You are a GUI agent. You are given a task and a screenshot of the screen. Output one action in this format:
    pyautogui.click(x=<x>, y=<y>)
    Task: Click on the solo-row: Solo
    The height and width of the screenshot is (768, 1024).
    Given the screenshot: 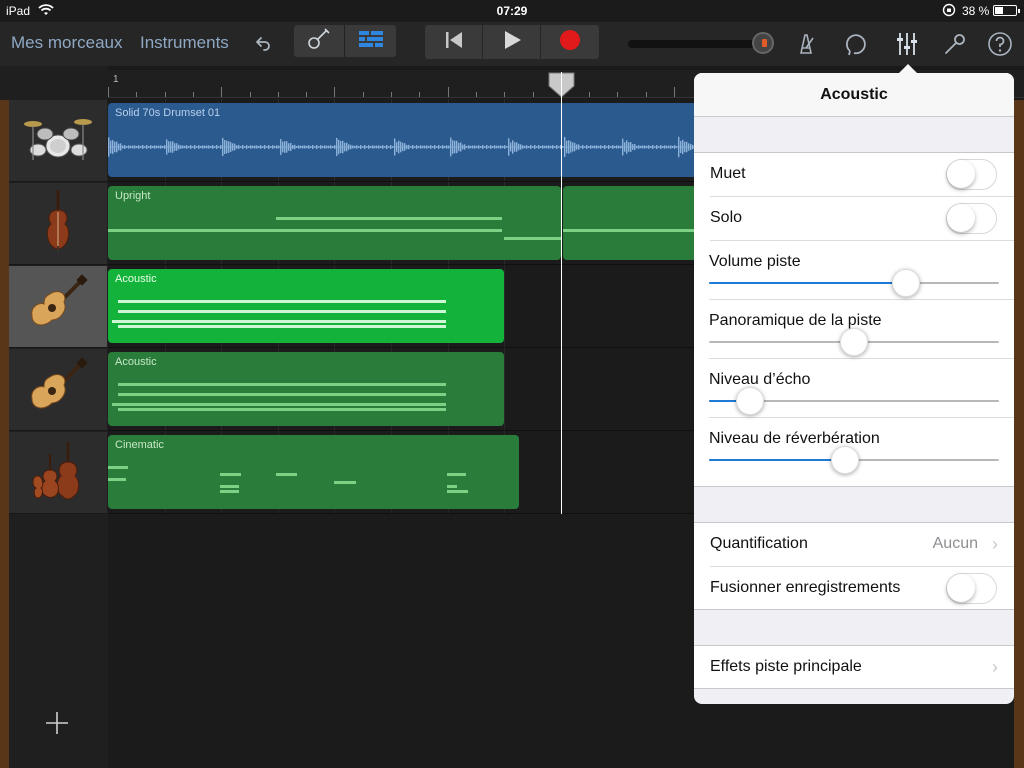 What is the action you would take?
    pyautogui.click(x=862, y=219)
    